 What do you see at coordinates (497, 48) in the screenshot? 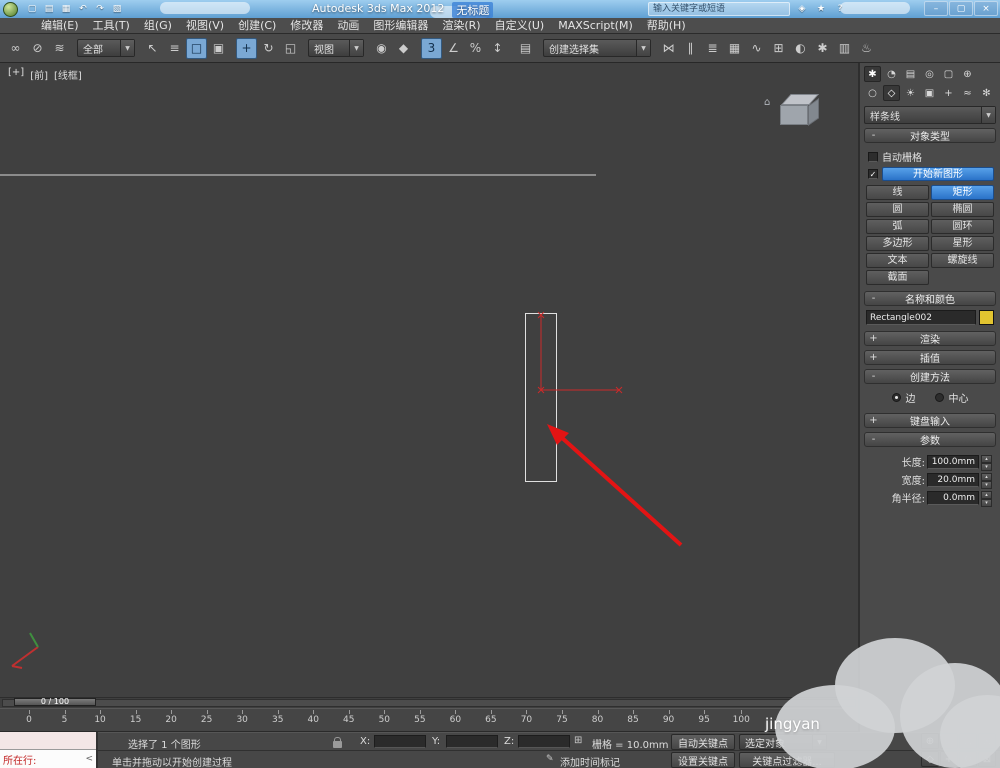
I see `spinner-snap-icon: ↕` at bounding box center [497, 48].